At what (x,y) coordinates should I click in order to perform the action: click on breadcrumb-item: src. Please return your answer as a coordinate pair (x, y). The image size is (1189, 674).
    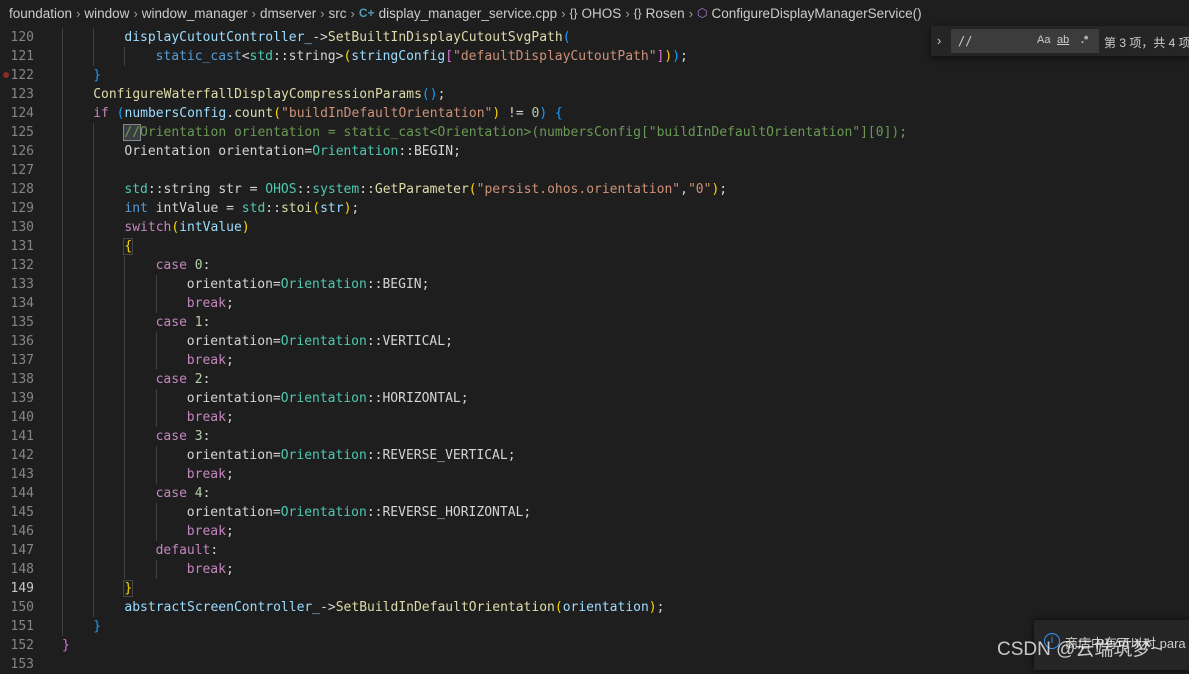
    Looking at the image, I should click on (338, 13).